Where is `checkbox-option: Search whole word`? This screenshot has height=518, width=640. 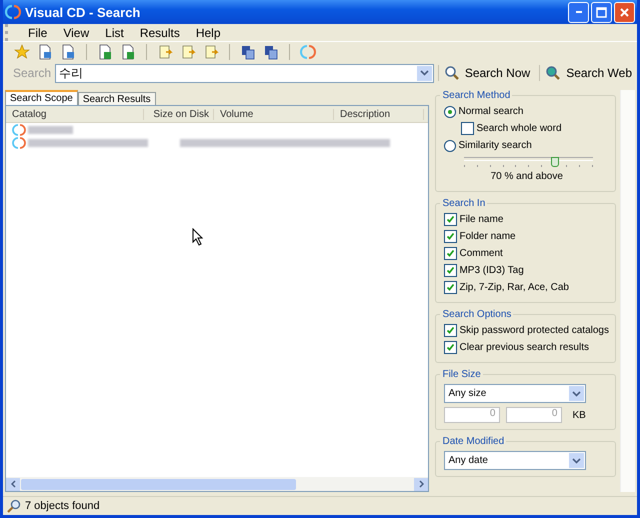
checkbox-option: Search whole word is located at coordinates (526, 128).